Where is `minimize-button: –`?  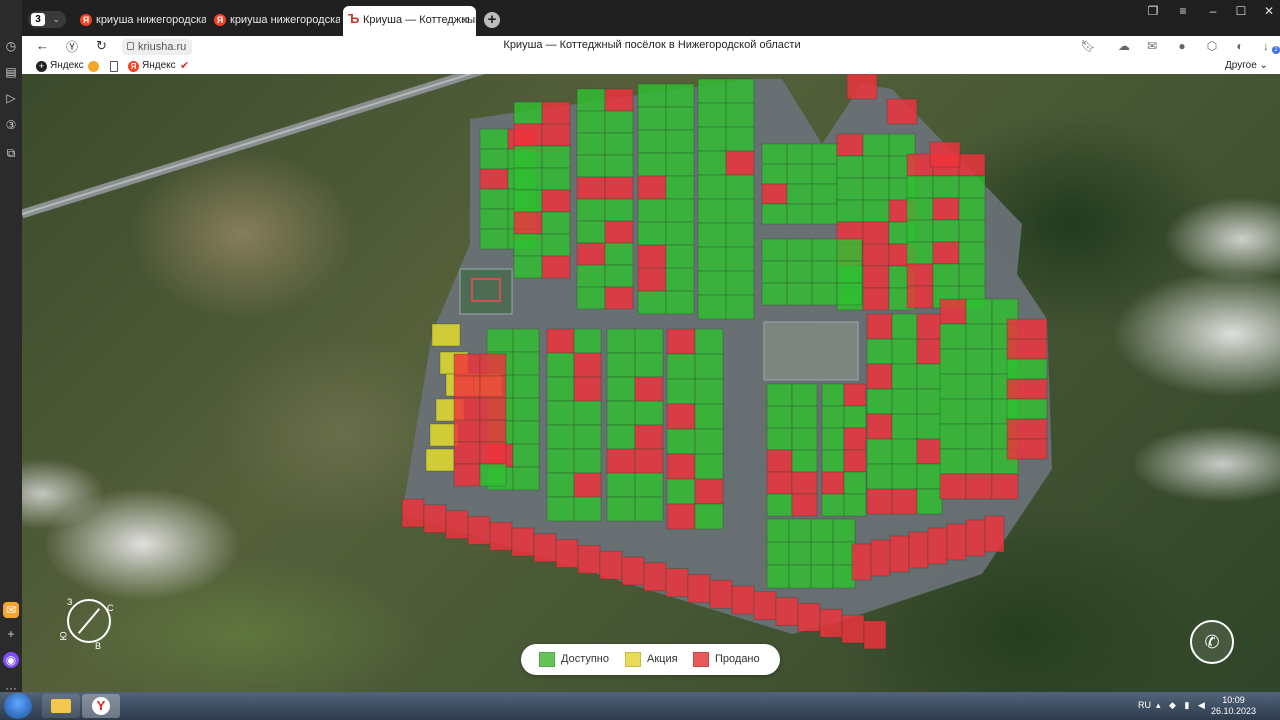
minimize-button: – is located at coordinates (1213, 11).